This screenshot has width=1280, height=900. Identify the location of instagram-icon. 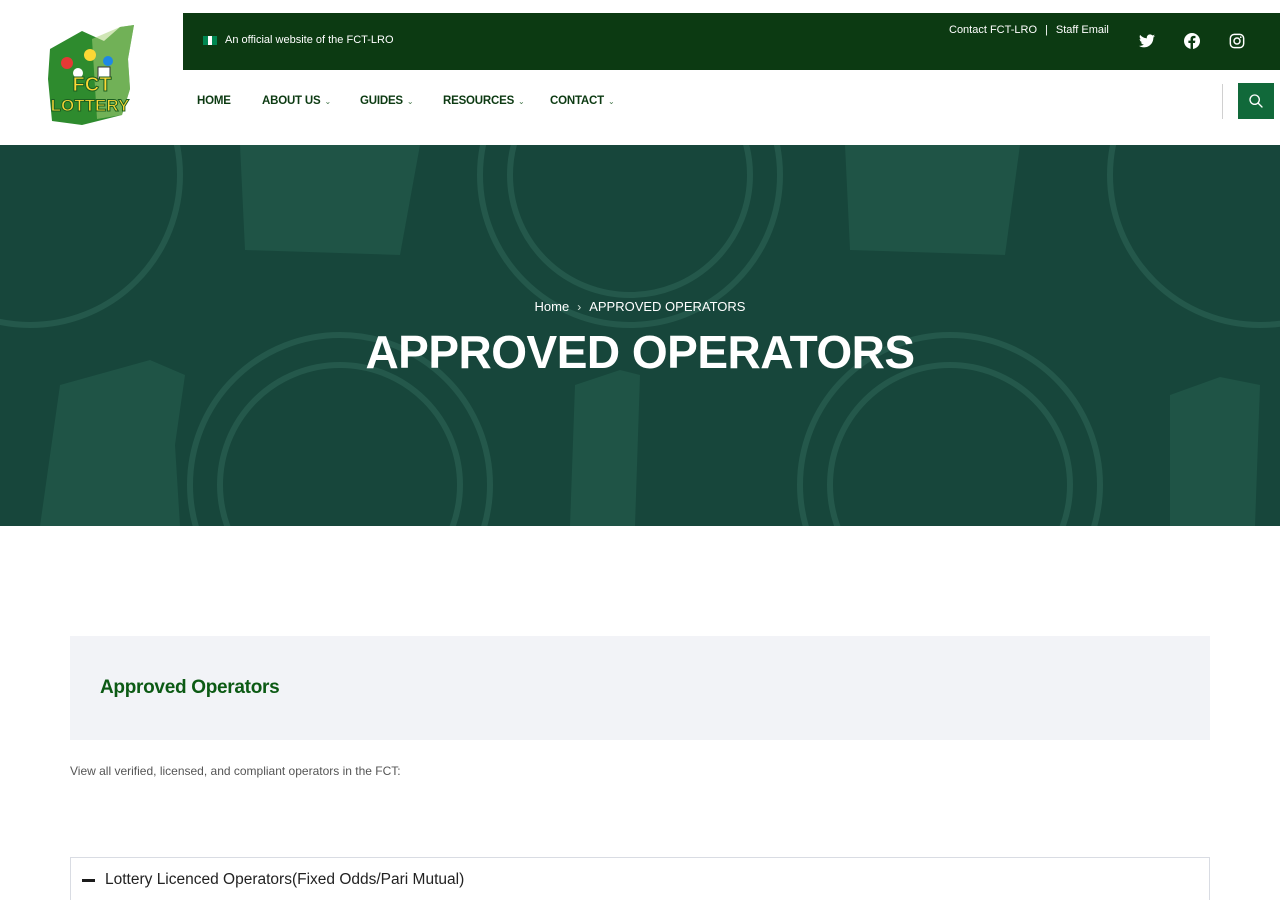
(1237, 41).